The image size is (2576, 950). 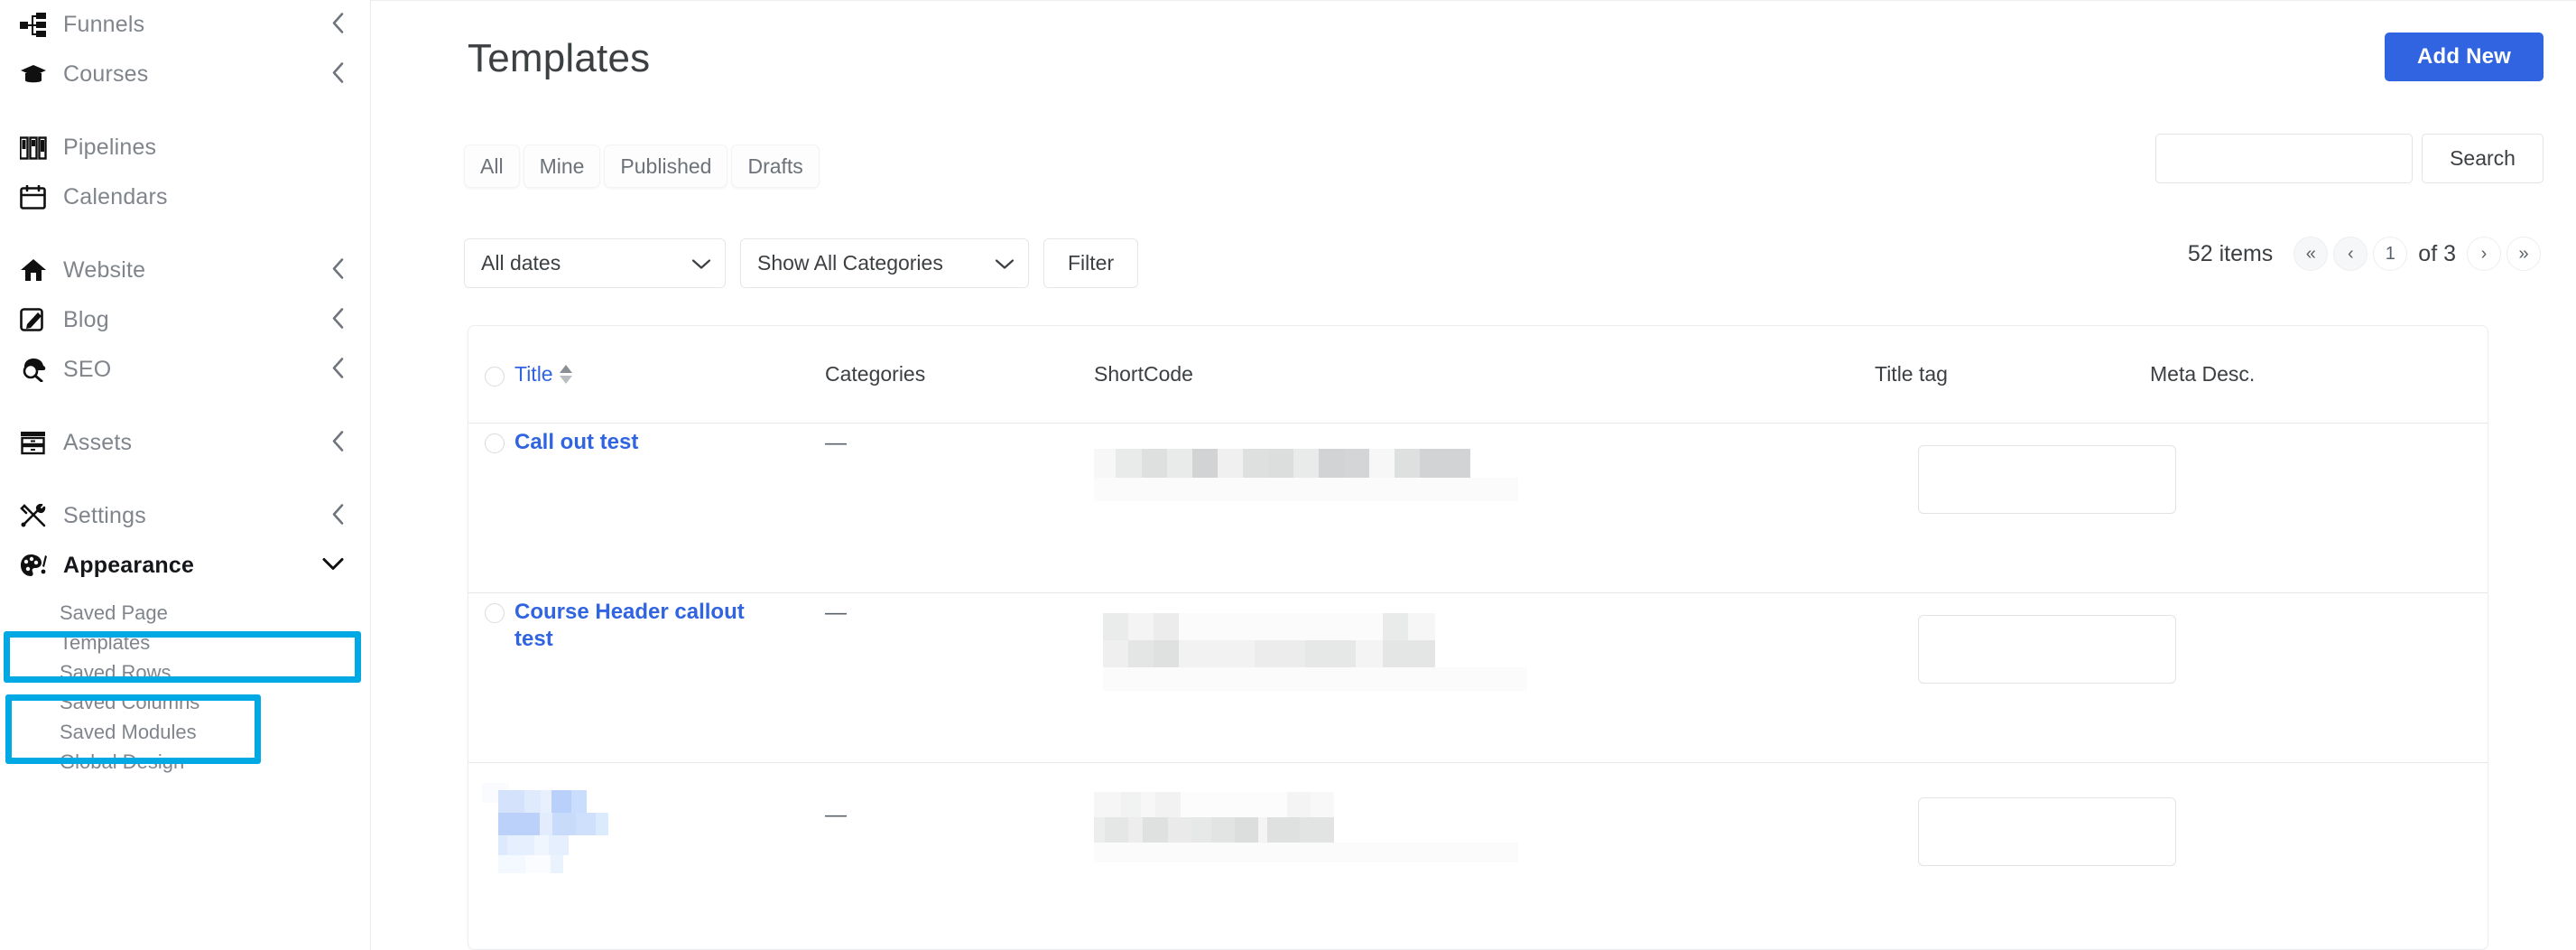 I want to click on filter-tabs: All Mine Published Drafts, so click(x=642, y=166).